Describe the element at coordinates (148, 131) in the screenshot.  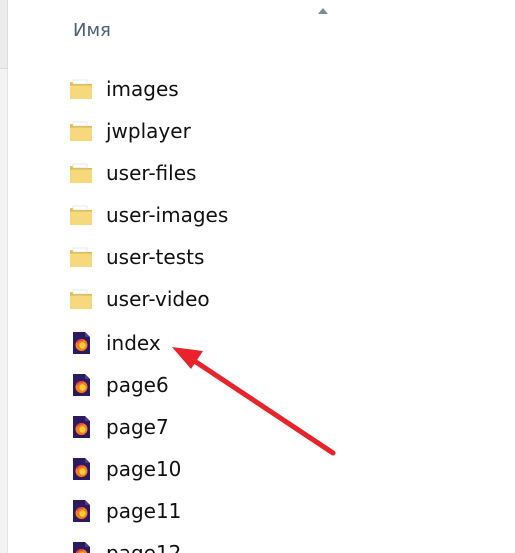
I see `file-name: jwplayer` at that location.